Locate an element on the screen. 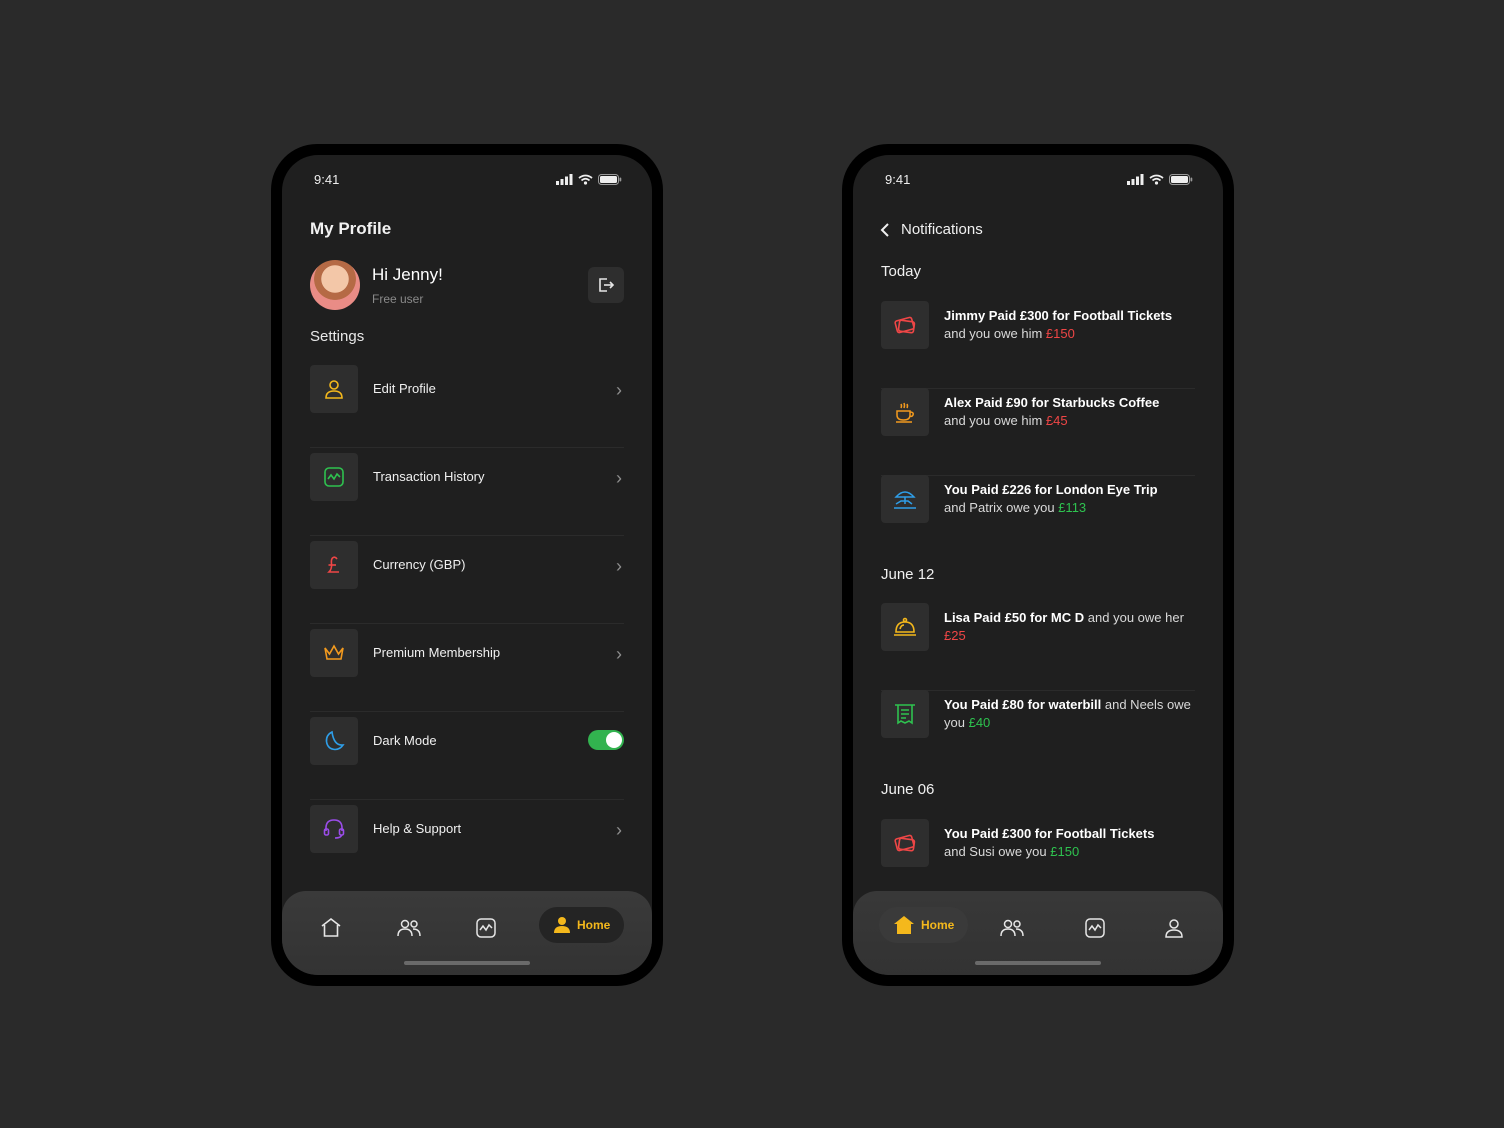  notification-title: Jimmy Paid £300 for Football Tickets is located at coordinates (1058, 315).